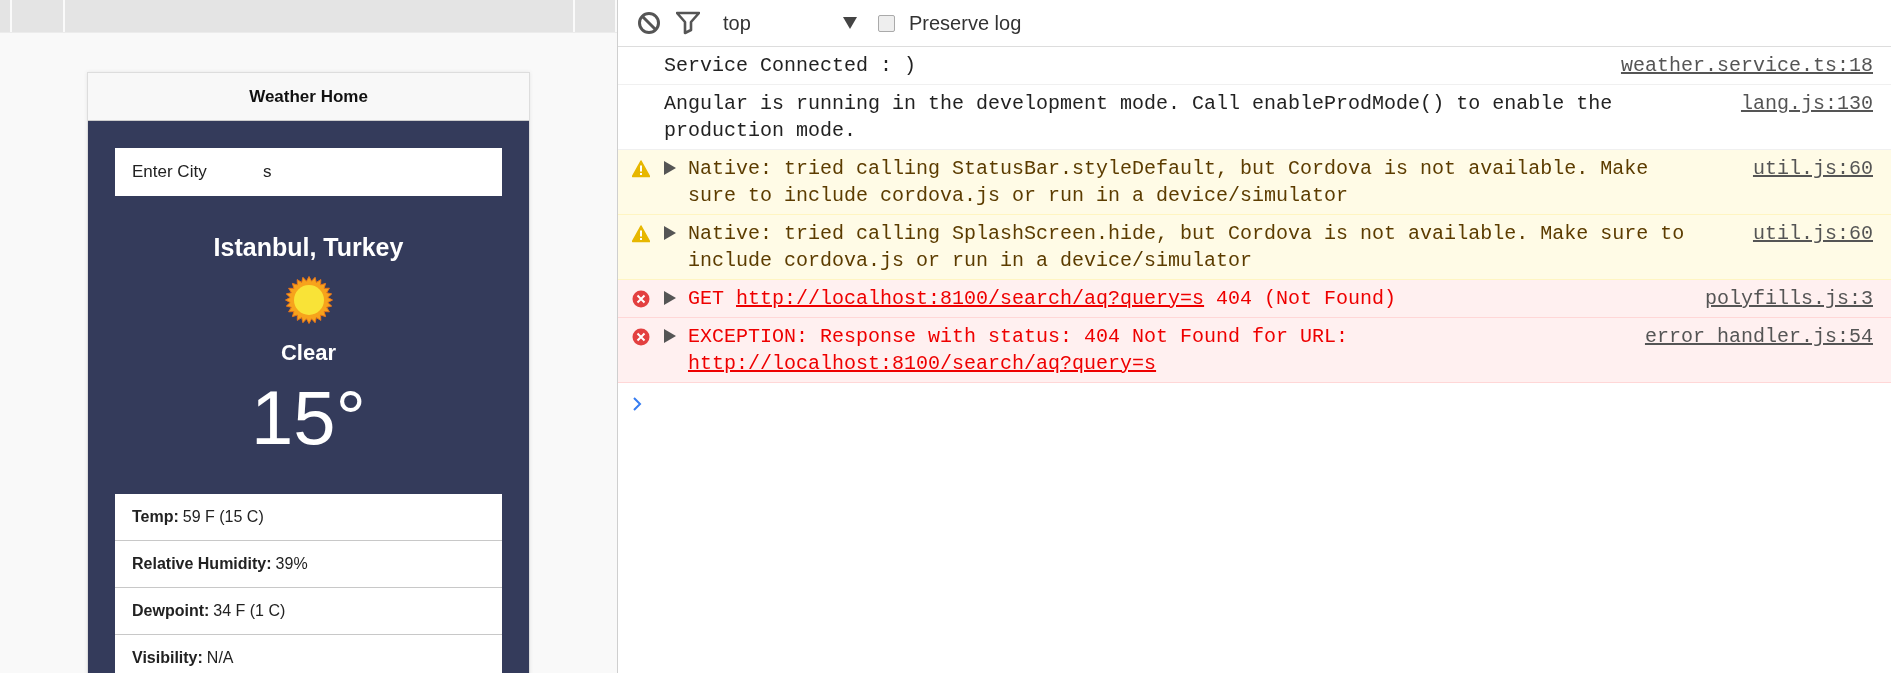 The height and width of the screenshot is (673, 1891). What do you see at coordinates (1736, 65) in the screenshot?
I see `source-link: weather.service.ts:18` at bounding box center [1736, 65].